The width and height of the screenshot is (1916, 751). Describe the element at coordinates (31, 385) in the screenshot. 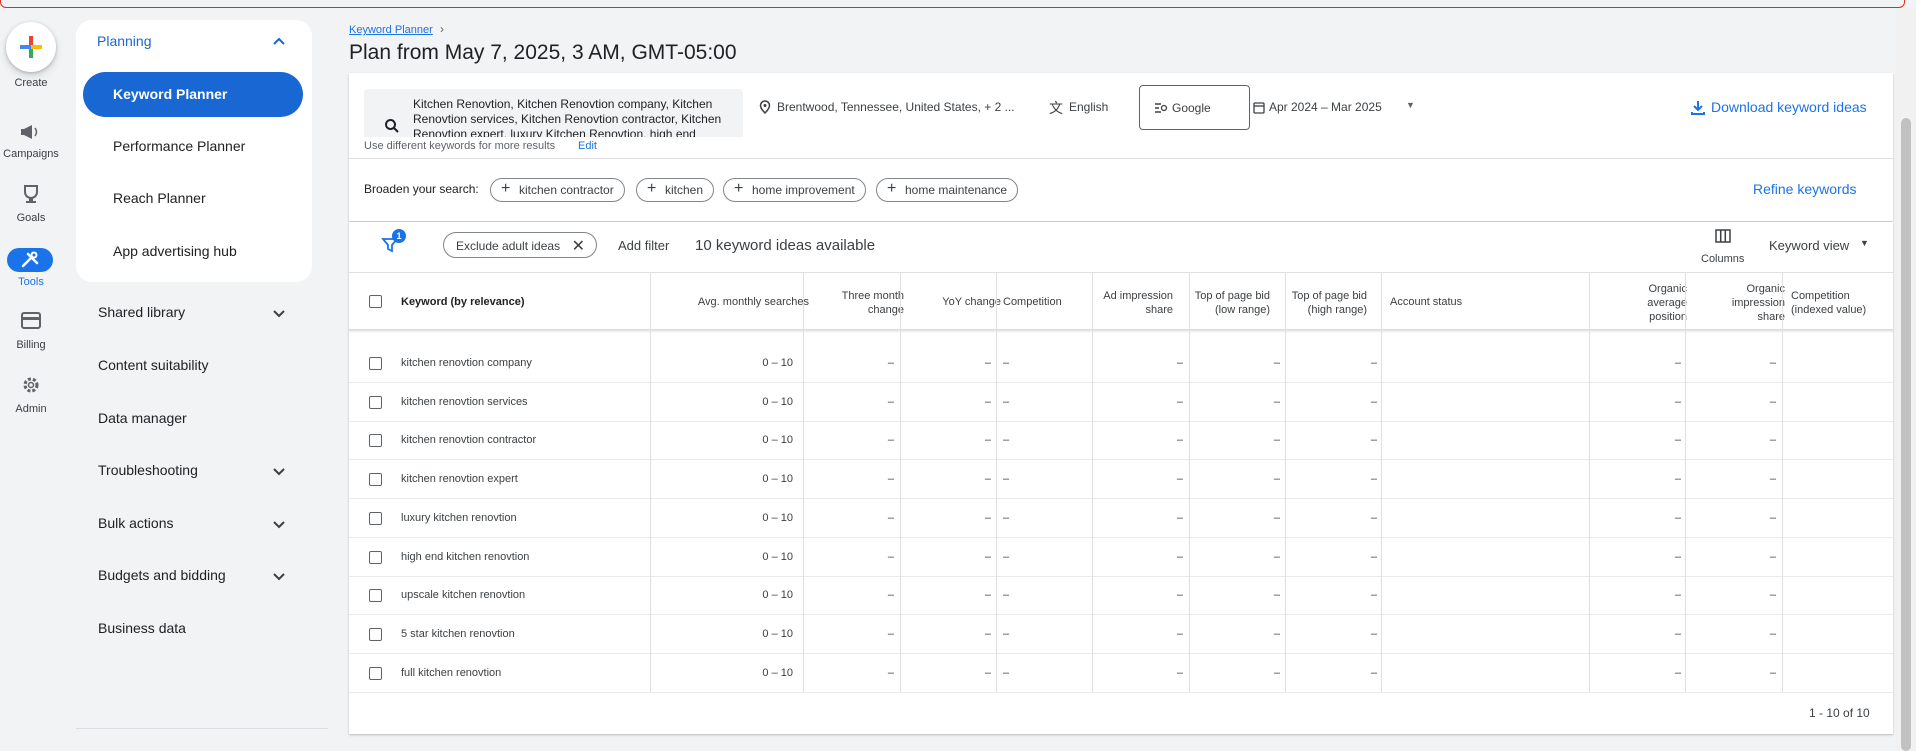

I see `gear-icon` at that location.